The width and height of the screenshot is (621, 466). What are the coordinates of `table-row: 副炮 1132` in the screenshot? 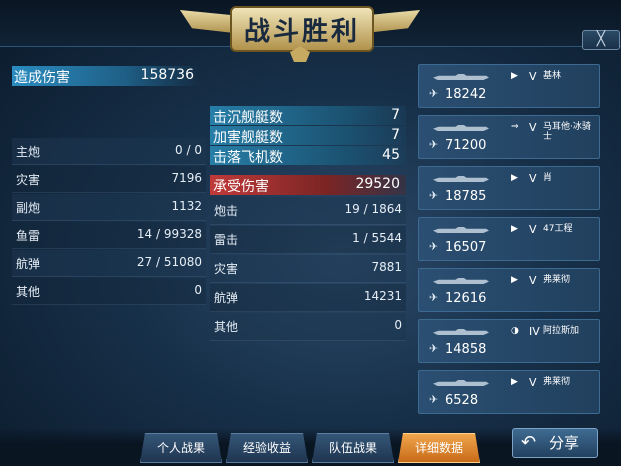 It's located at (109, 207).